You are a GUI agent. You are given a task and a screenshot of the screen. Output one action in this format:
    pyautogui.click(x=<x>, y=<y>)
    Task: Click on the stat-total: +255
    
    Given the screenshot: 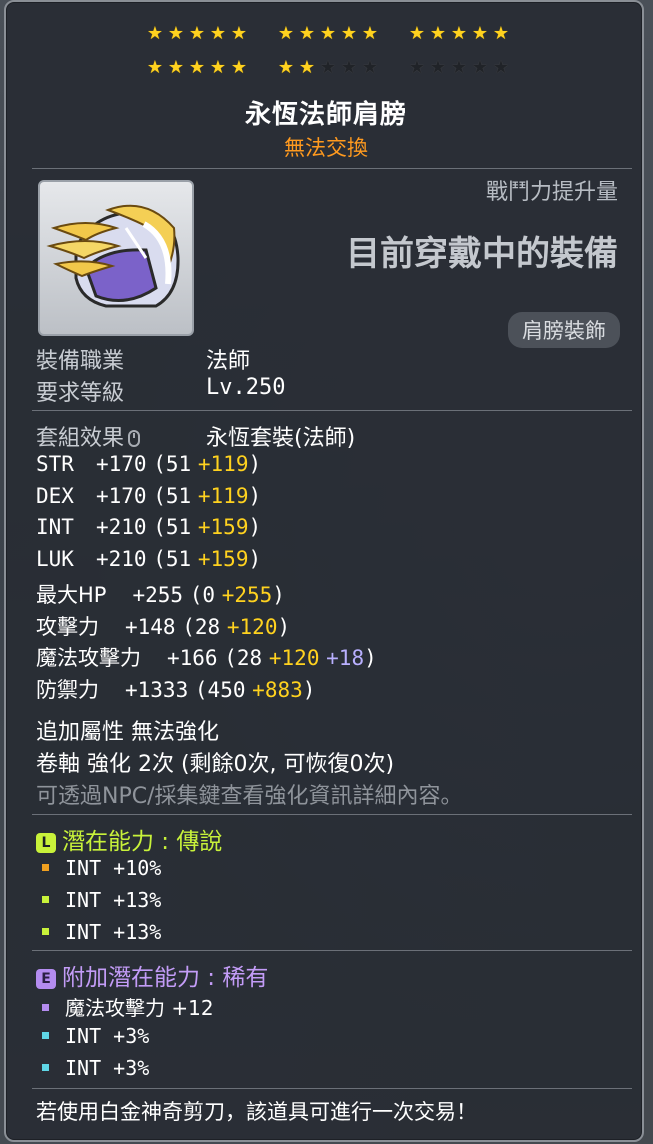 What is the action you would take?
    pyautogui.click(x=158, y=594)
    